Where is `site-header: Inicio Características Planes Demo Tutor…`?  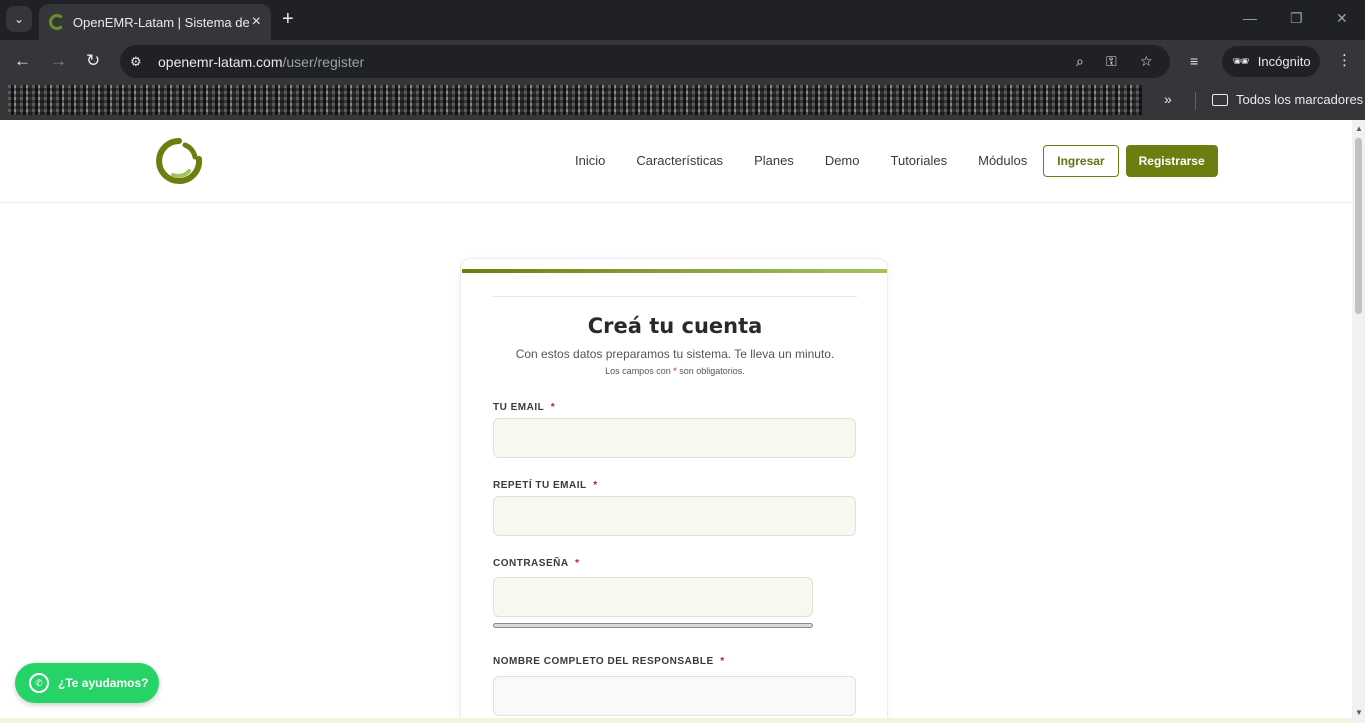
site-header: Inicio Características Planes Demo Tutor… is located at coordinates (676, 161).